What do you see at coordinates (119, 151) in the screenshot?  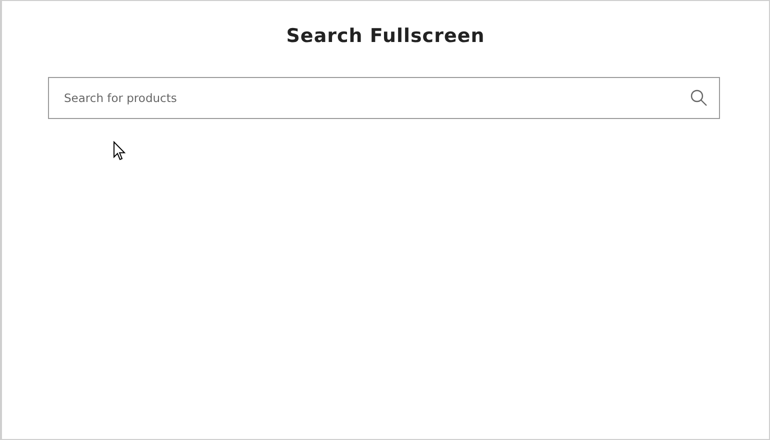 I see `cursor-icon` at bounding box center [119, 151].